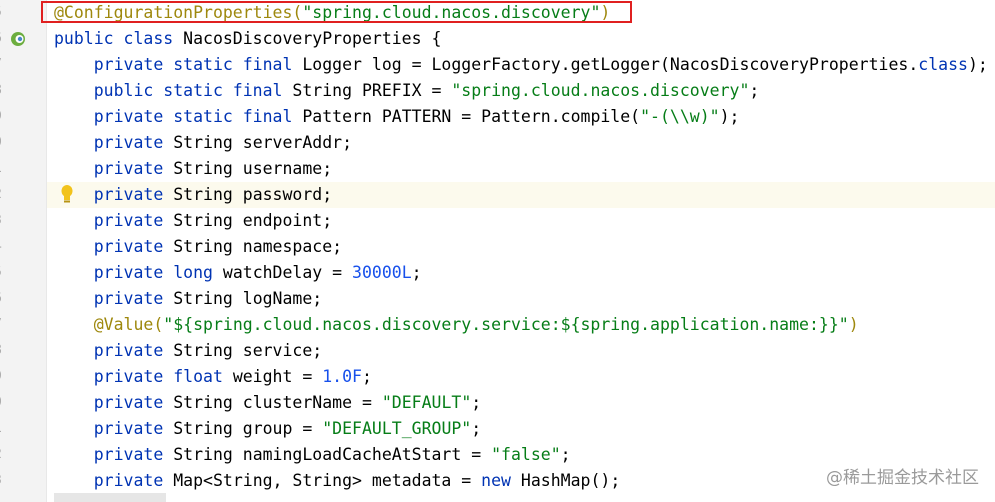 This screenshot has height=502, width=995. What do you see at coordinates (382, 272) in the screenshot?
I see `code-token: 30000L` at bounding box center [382, 272].